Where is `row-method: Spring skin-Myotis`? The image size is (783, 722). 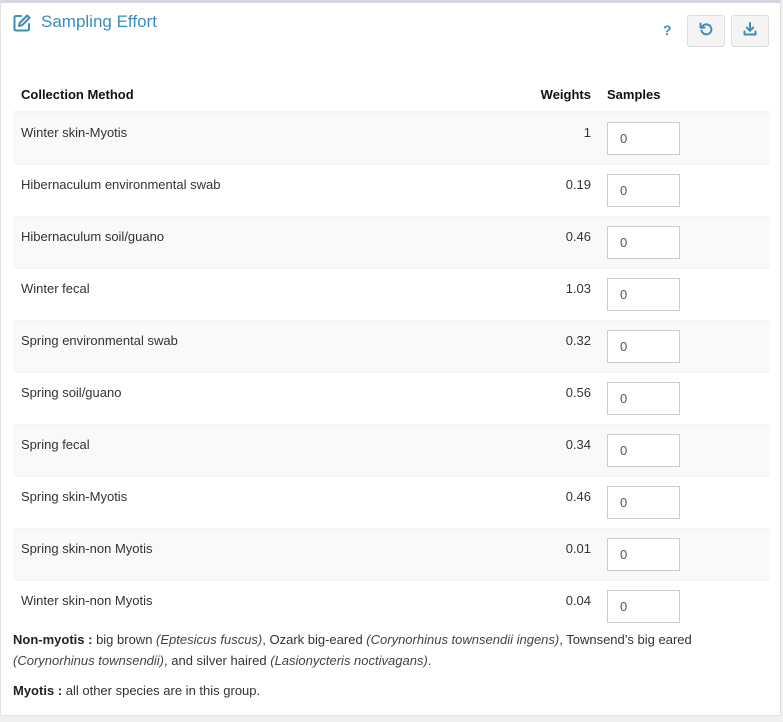 row-method: Spring skin-Myotis is located at coordinates (248, 502).